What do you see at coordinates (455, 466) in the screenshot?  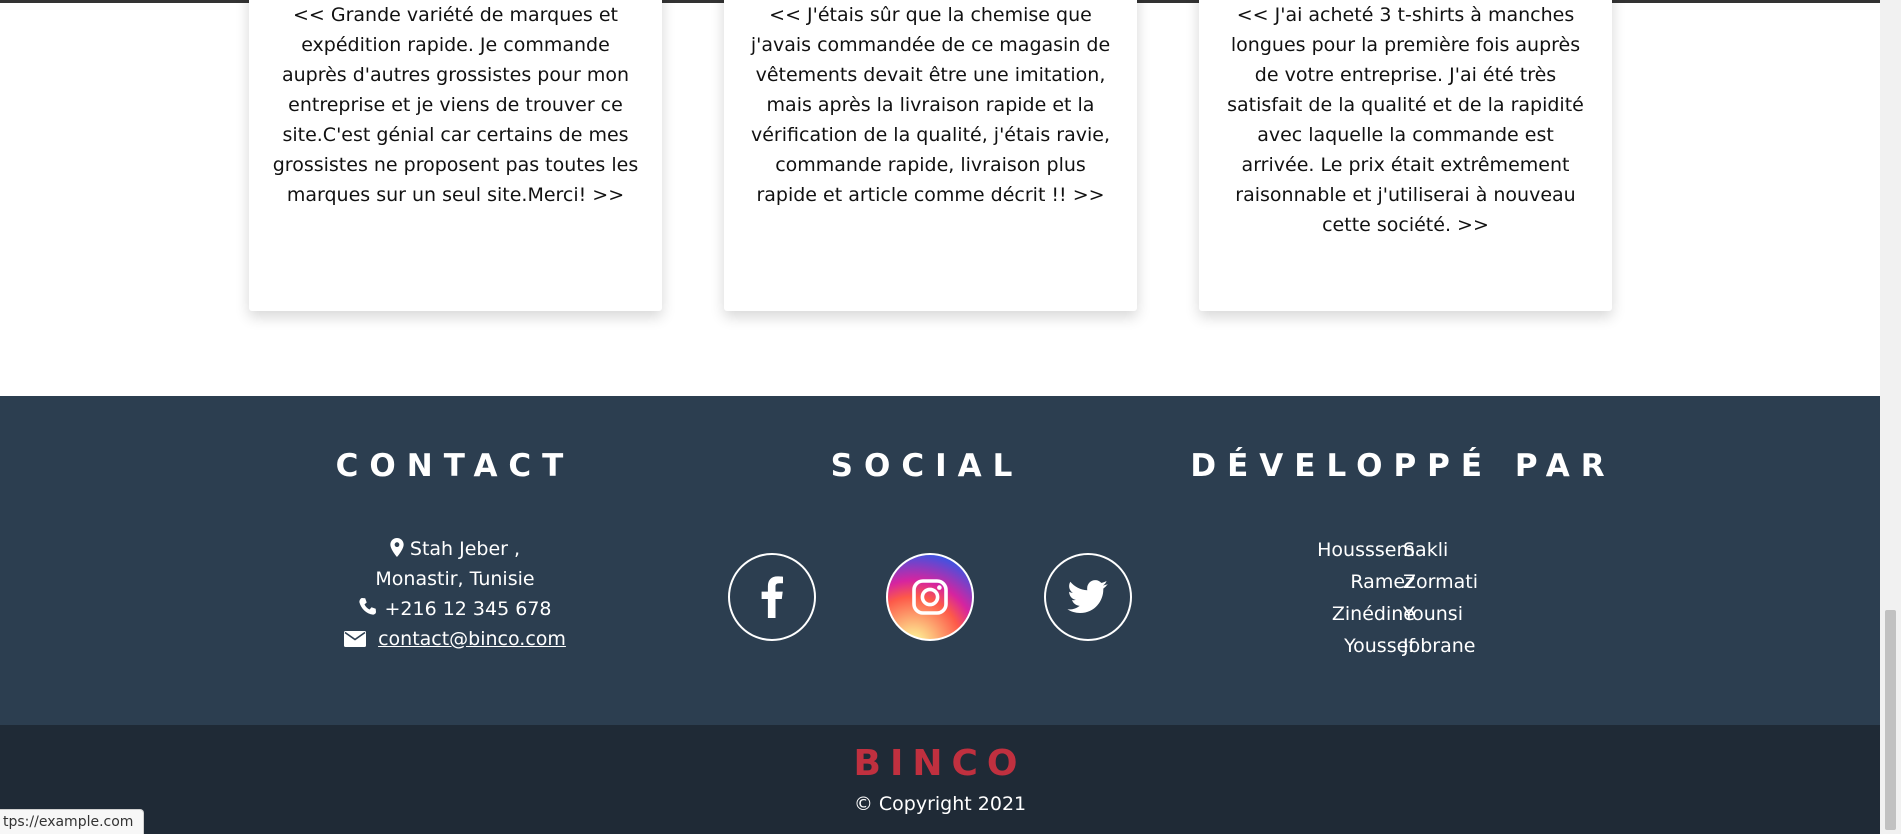 I see `contact-title: CONTACT` at bounding box center [455, 466].